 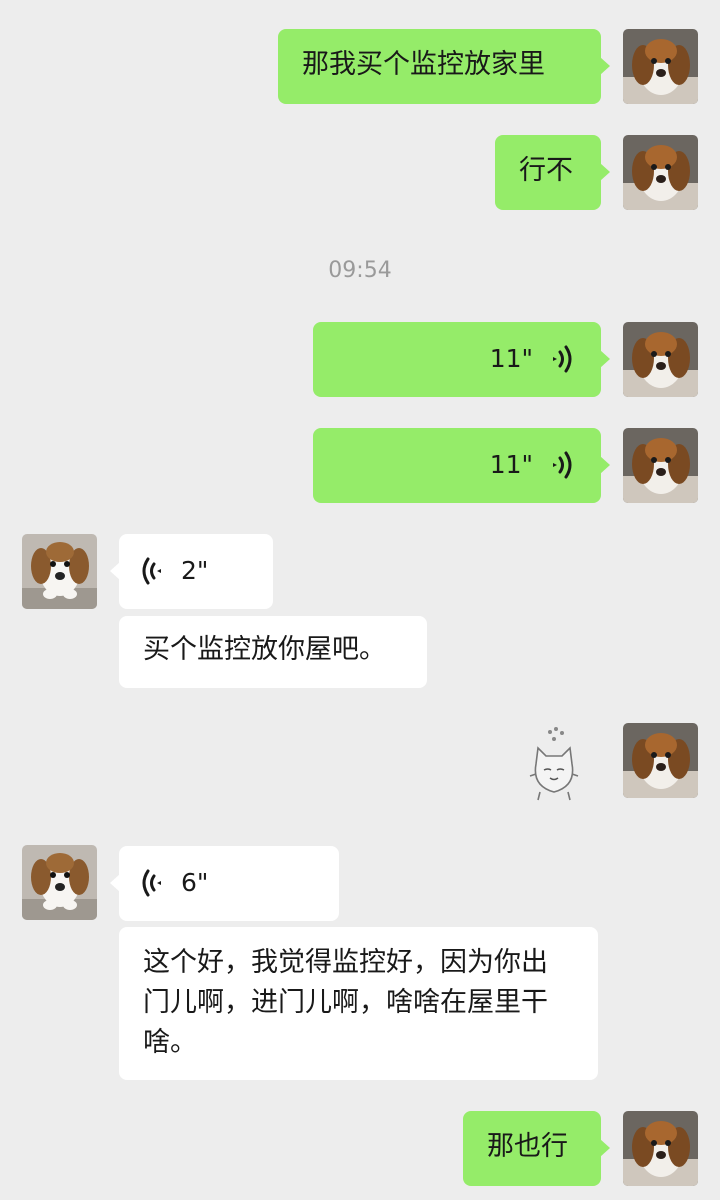 I want to click on message-bubble-self: 那我买个监控放家里, so click(x=444, y=66).